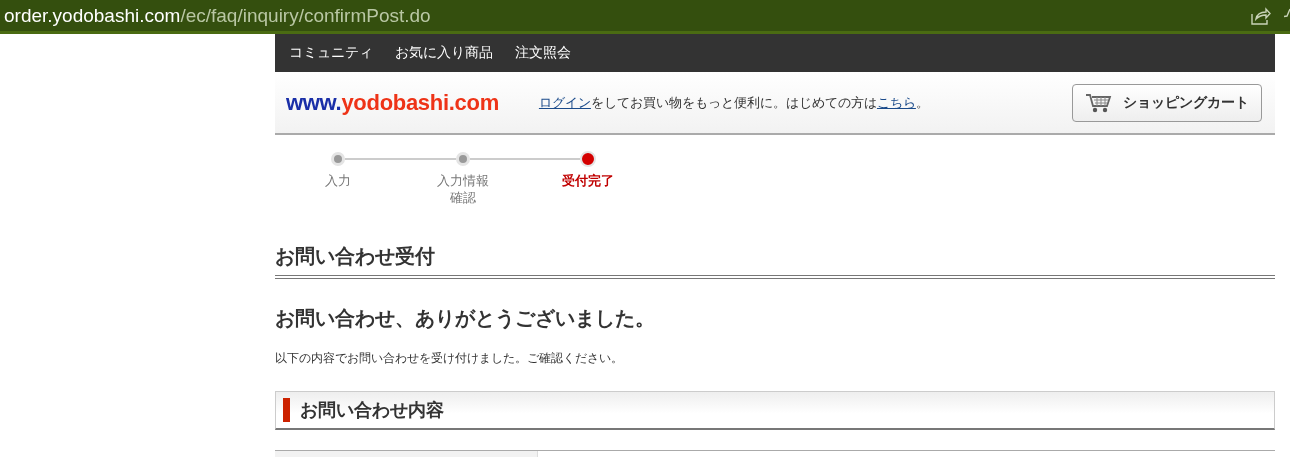  I want to click on share-icon, so click(1261, 15).